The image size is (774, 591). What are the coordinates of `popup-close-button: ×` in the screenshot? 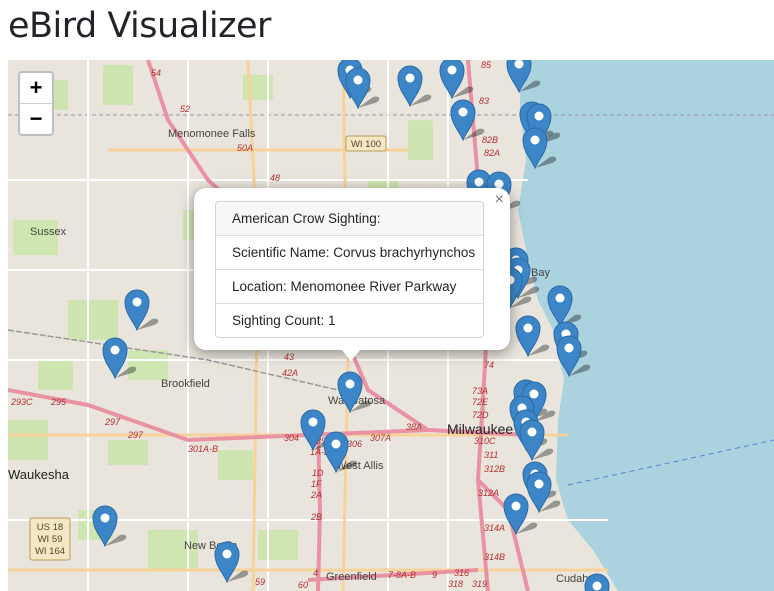 It's located at (499, 200).